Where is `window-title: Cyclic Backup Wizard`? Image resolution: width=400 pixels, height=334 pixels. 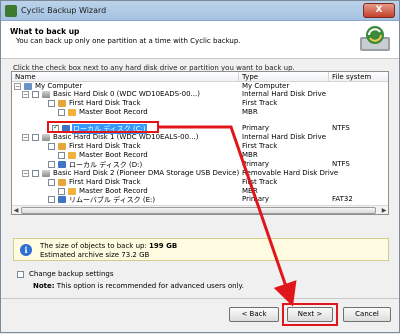 window-title: Cyclic Backup Wizard is located at coordinates (64, 10).